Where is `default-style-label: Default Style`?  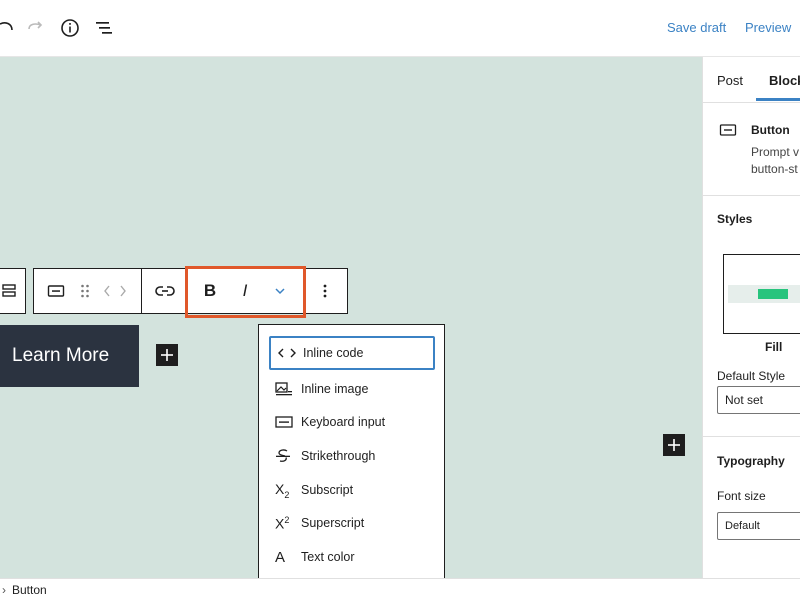 default-style-label: Default Style is located at coordinates (751, 376).